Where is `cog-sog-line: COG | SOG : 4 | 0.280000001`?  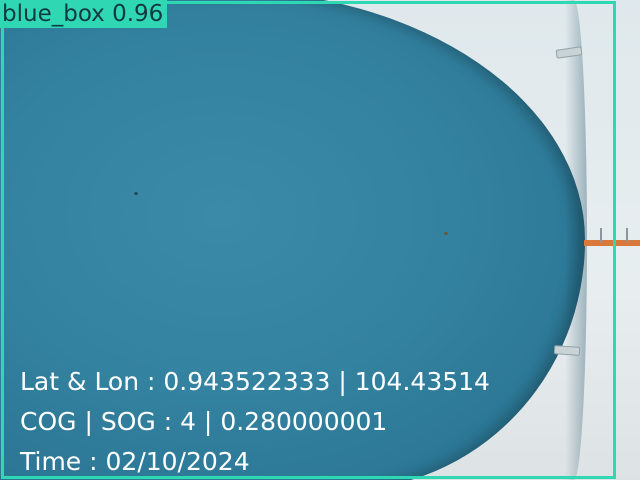 cog-sog-line: COG | SOG : 4 | 0.280000001 is located at coordinates (204, 421).